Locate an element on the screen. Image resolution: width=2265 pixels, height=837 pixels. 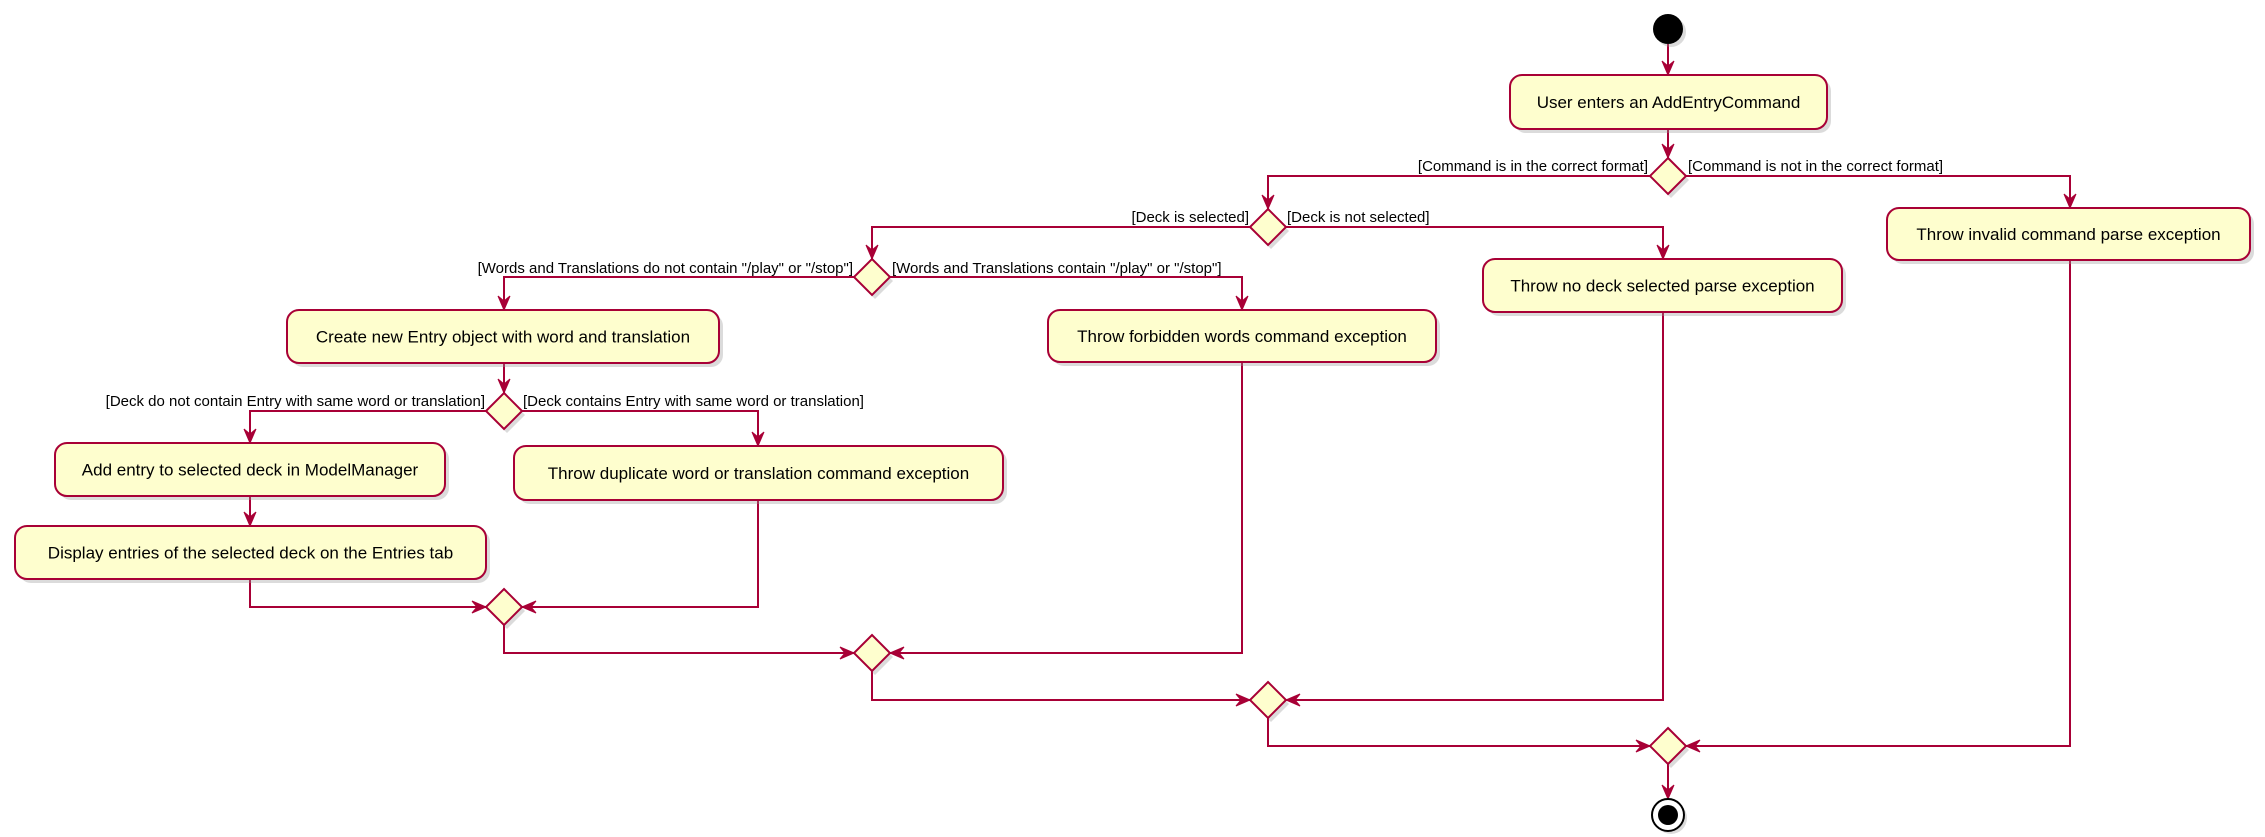
guard-deck-selected: [Deck is selected] is located at coordinates (1190, 217).